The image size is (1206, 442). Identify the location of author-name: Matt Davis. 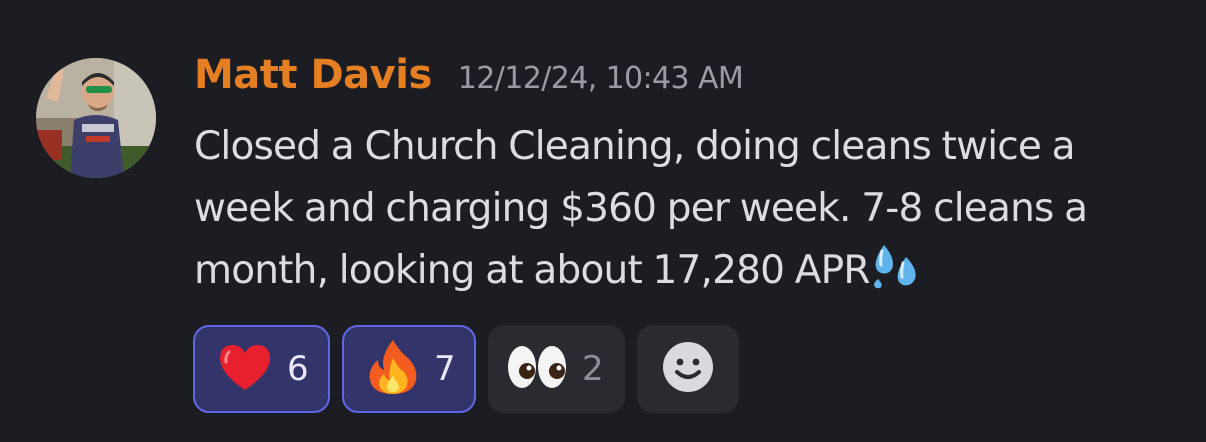
(313, 75).